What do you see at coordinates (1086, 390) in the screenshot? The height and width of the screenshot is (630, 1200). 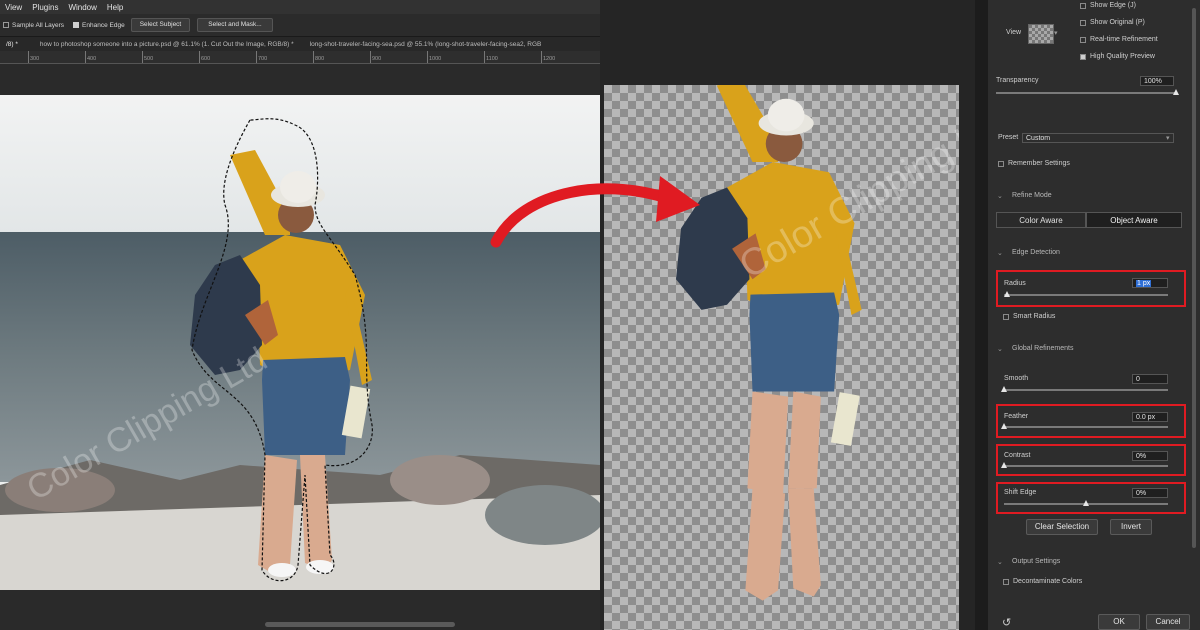 I see `smooth-slider` at bounding box center [1086, 390].